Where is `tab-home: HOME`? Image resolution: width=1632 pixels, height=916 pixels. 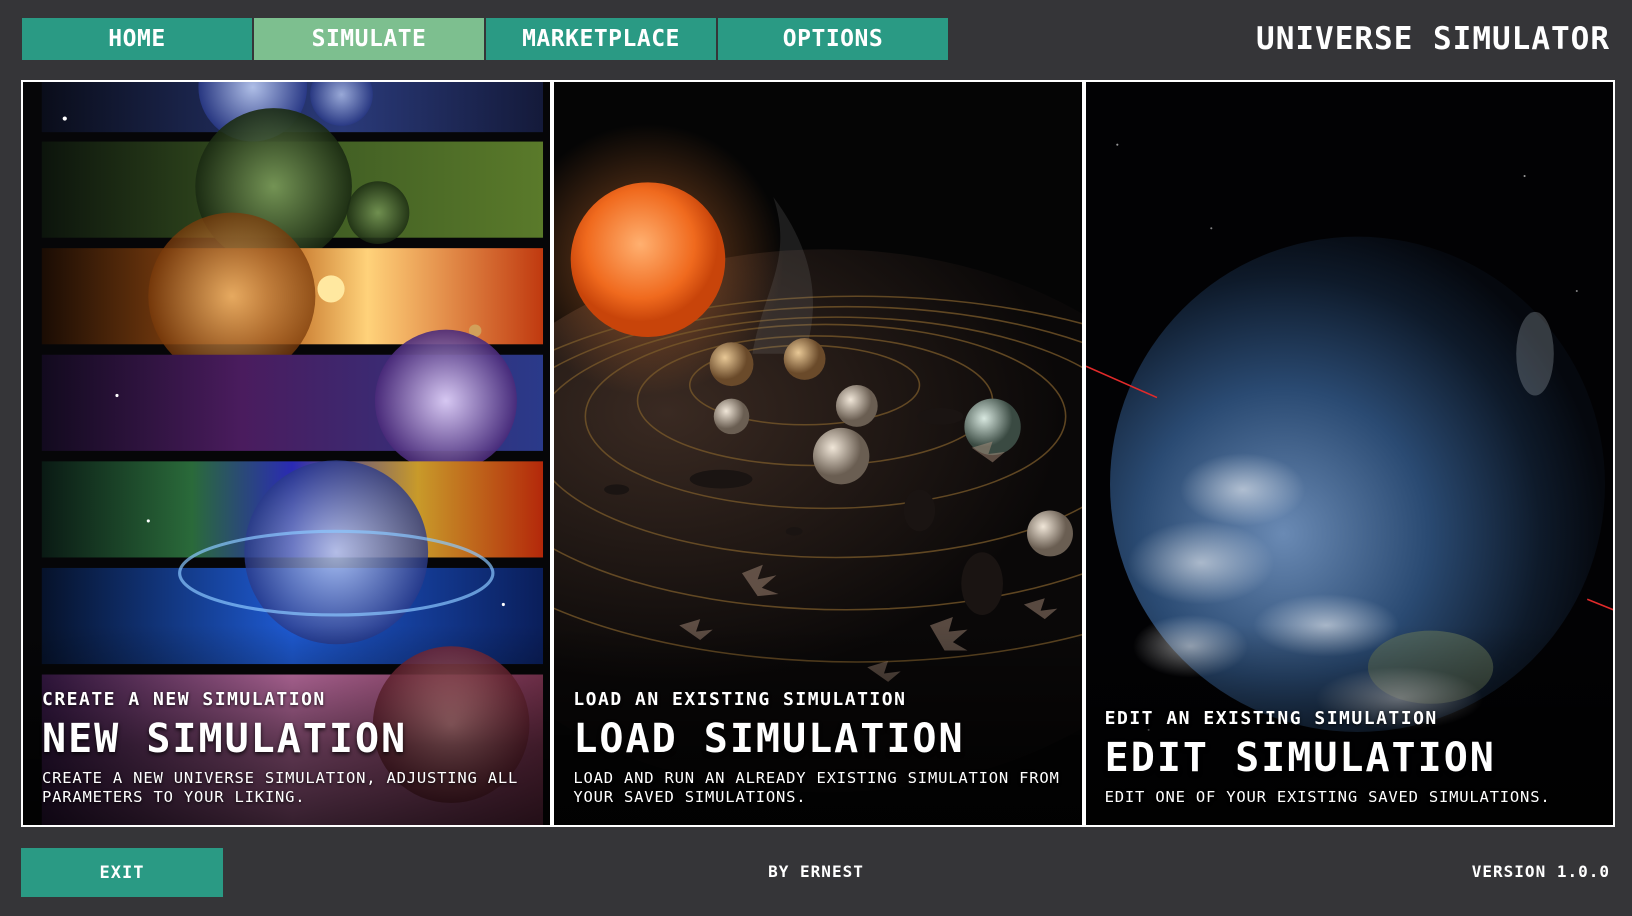 tab-home: HOME is located at coordinates (137, 39).